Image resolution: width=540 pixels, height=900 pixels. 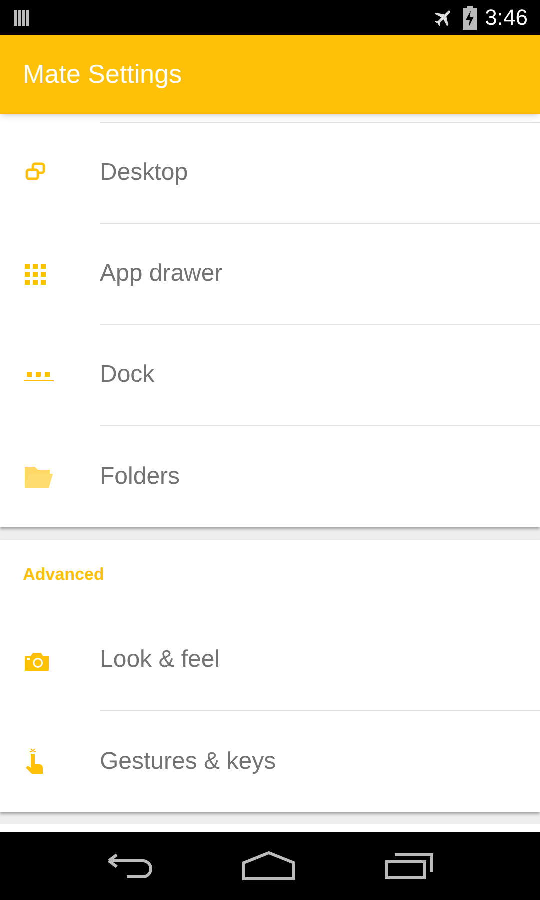 What do you see at coordinates (270, 660) in the screenshot?
I see `settings-item: Look & feel` at bounding box center [270, 660].